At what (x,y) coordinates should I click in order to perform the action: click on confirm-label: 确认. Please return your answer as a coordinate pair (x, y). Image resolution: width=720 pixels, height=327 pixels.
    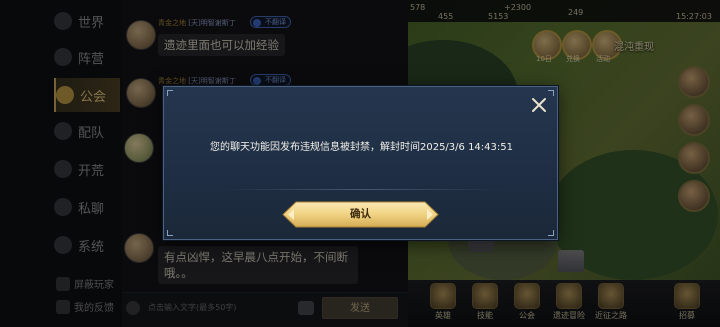
    Looking at the image, I should click on (360, 214).